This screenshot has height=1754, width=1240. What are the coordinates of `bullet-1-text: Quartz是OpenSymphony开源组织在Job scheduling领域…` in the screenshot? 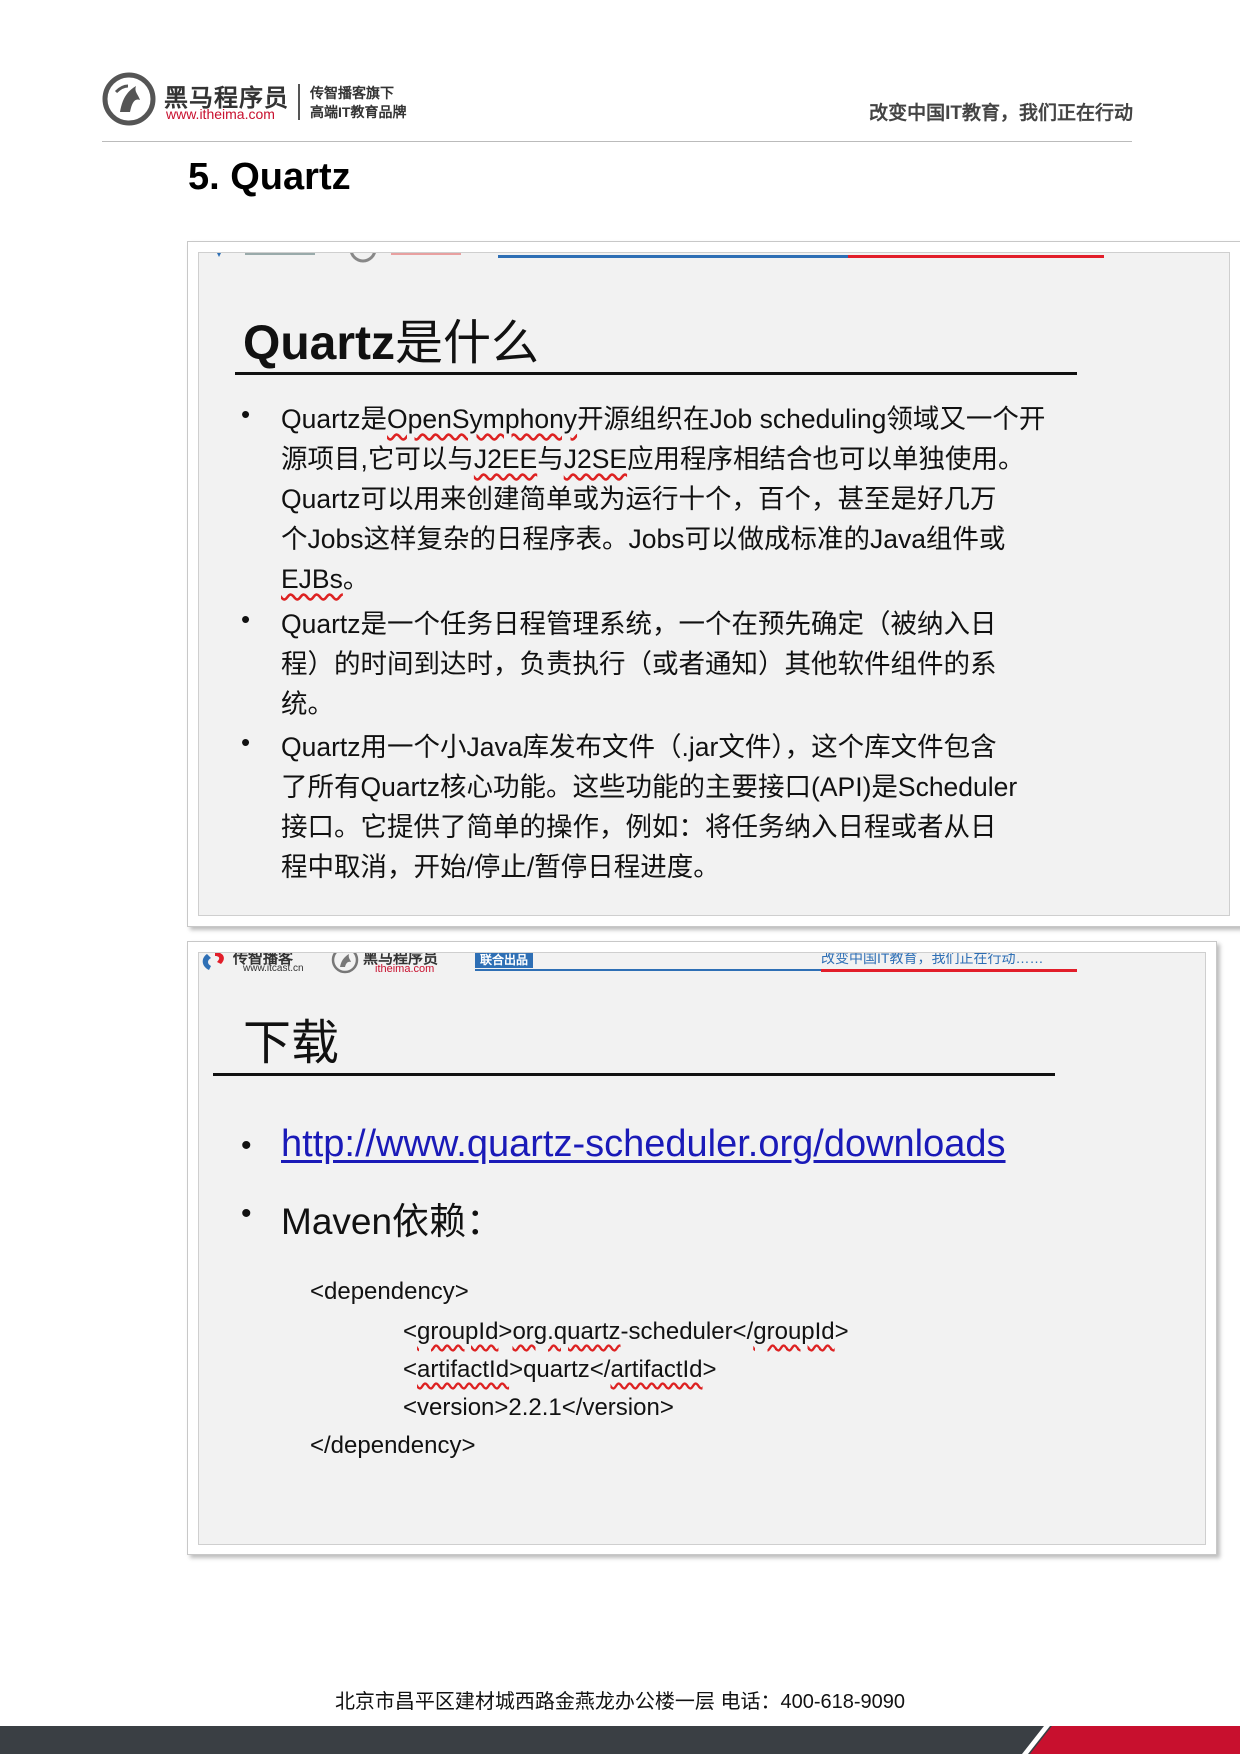 It's located at (663, 499).